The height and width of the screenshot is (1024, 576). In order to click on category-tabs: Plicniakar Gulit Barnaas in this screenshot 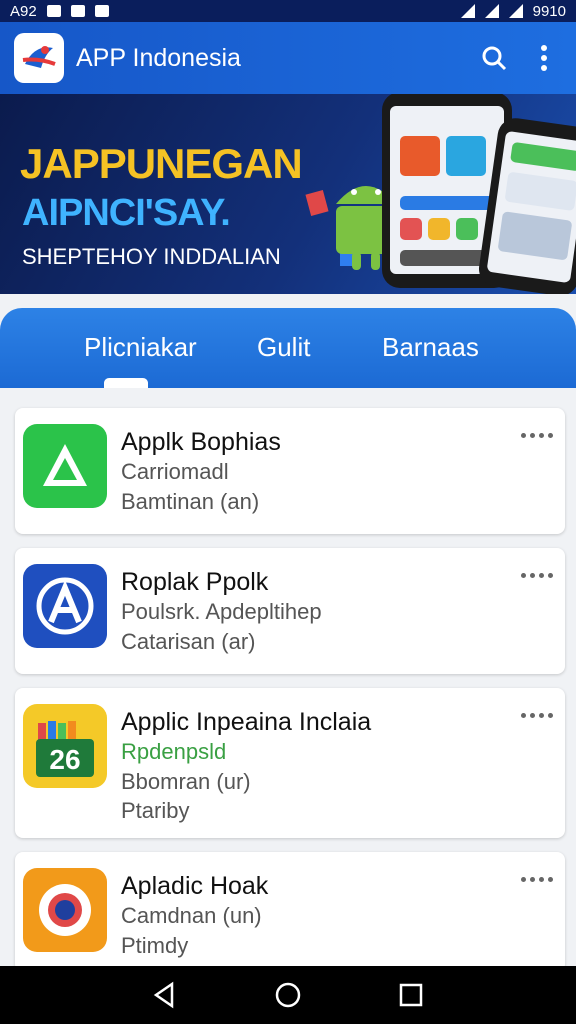, I will do `click(288, 348)`.